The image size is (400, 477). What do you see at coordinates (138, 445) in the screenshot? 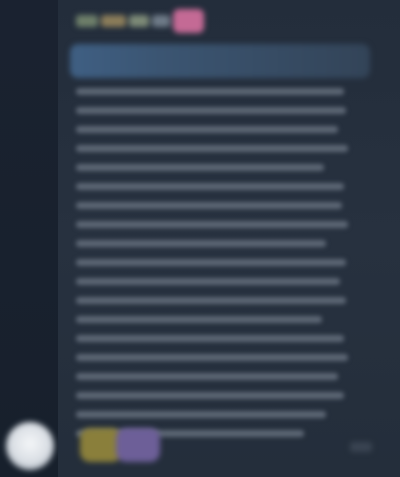
I see `emoji-reaction-button` at bounding box center [138, 445].